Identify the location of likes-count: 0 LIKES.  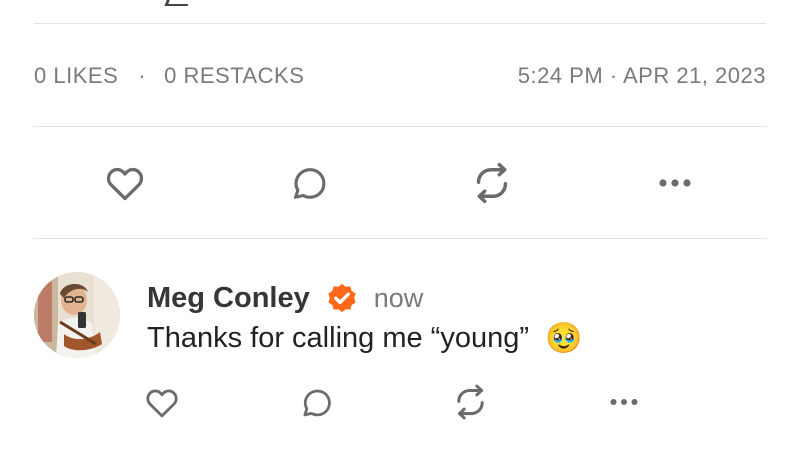
(76, 76).